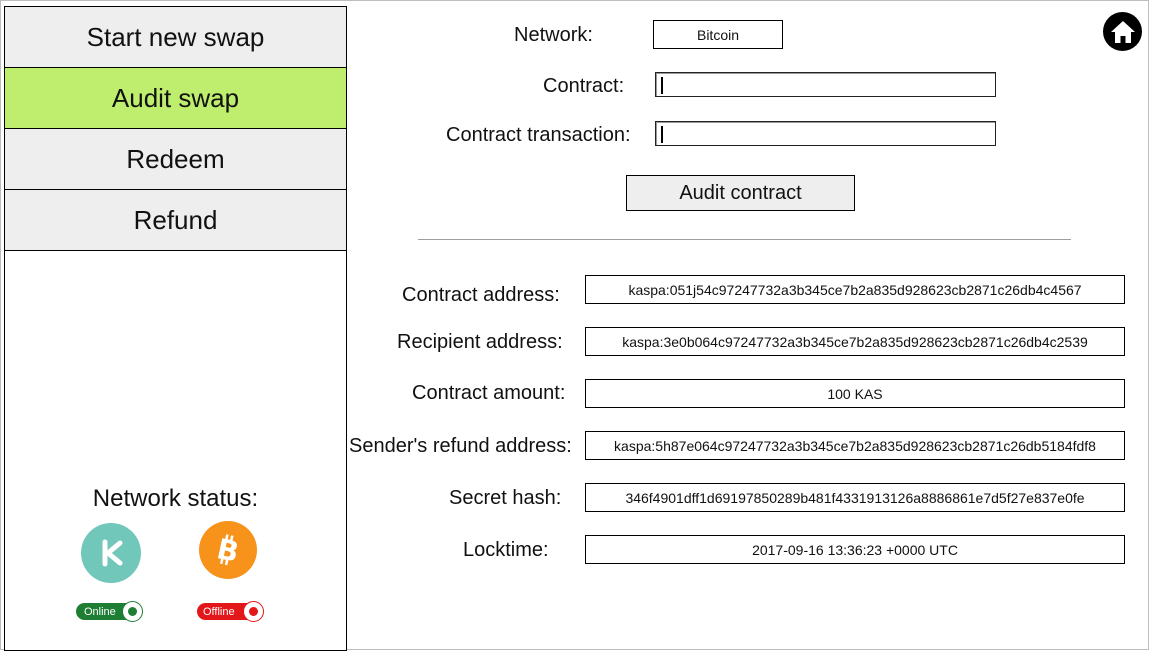  Describe the element at coordinates (553, 35) in the screenshot. I see `network-label: Network:` at that location.